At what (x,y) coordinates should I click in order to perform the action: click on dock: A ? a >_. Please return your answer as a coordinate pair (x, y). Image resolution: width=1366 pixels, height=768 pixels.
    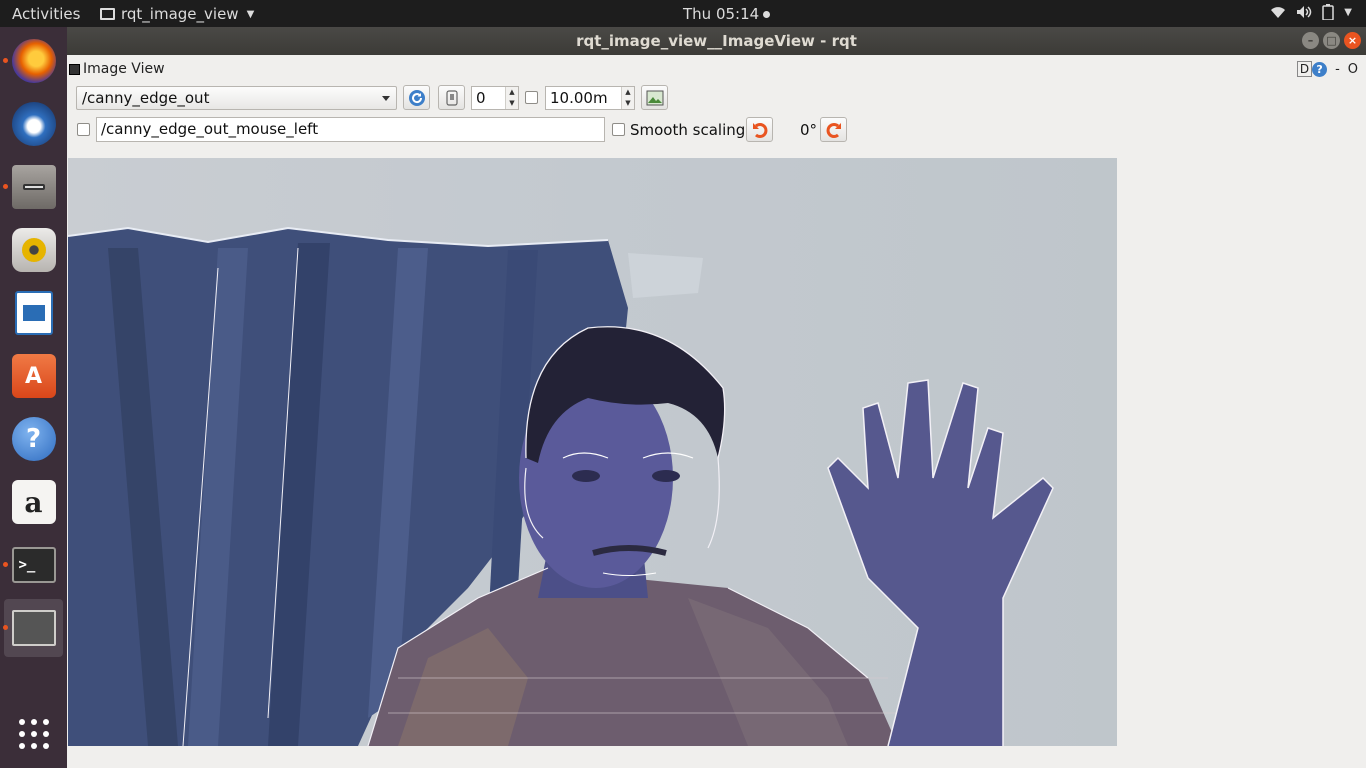
    Looking at the image, I should click on (33, 397).